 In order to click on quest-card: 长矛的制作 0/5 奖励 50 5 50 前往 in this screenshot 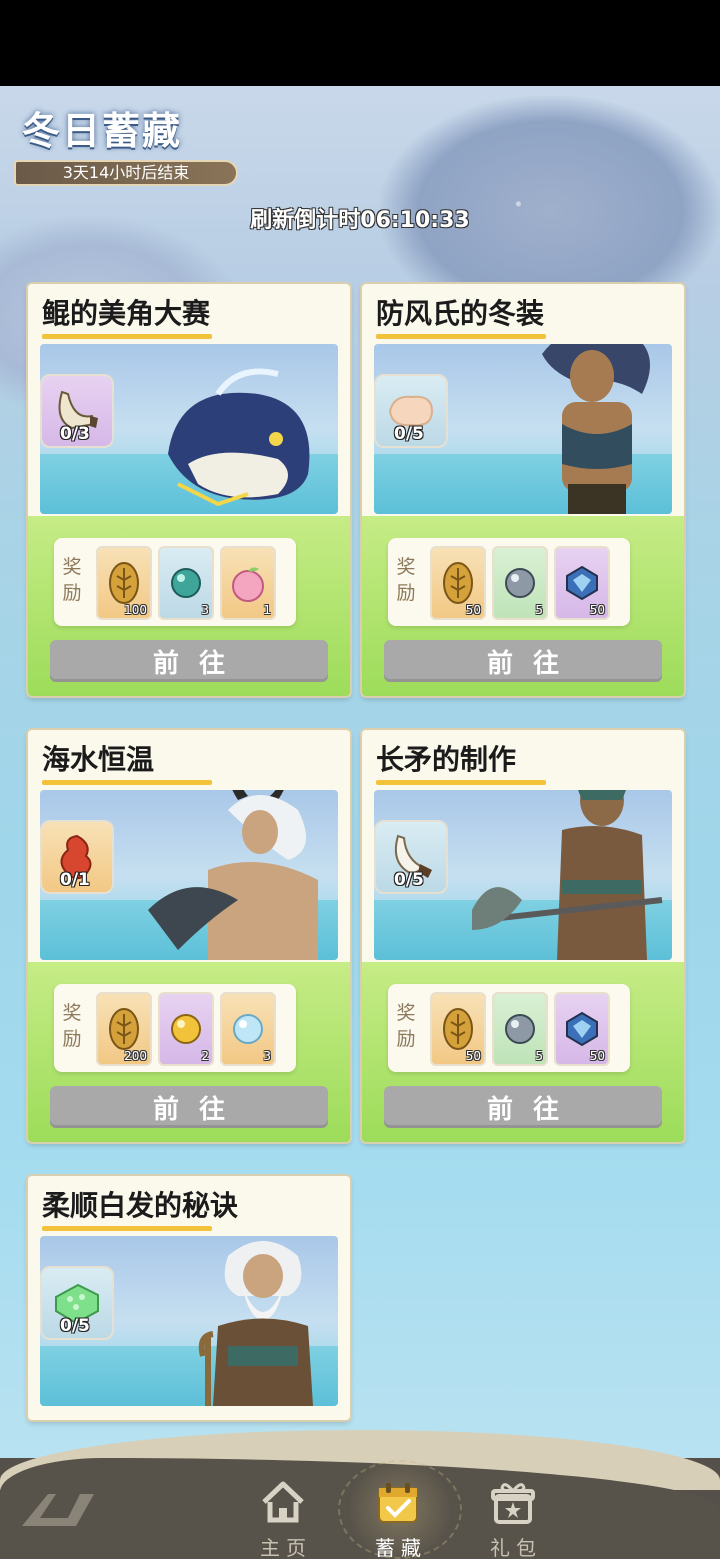, I will do `click(523, 936)`.